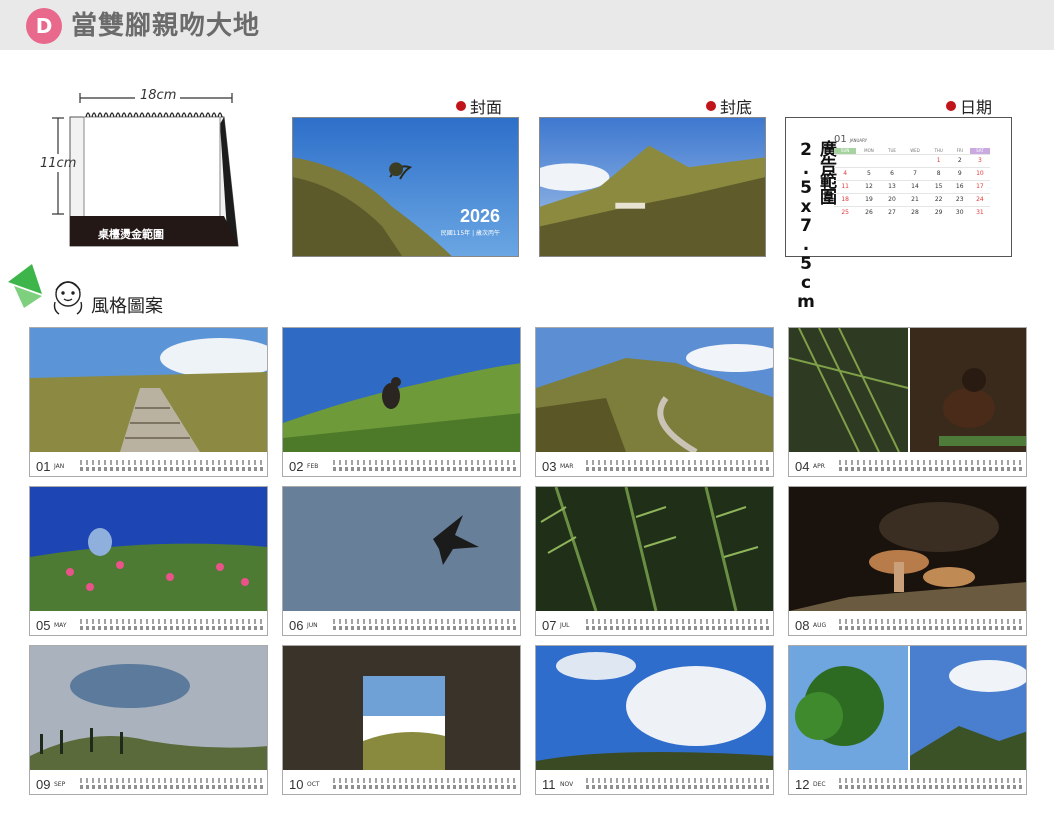  What do you see at coordinates (401, 464) in the screenshot?
I see `month-date-strip: 02 FEB` at bounding box center [401, 464].